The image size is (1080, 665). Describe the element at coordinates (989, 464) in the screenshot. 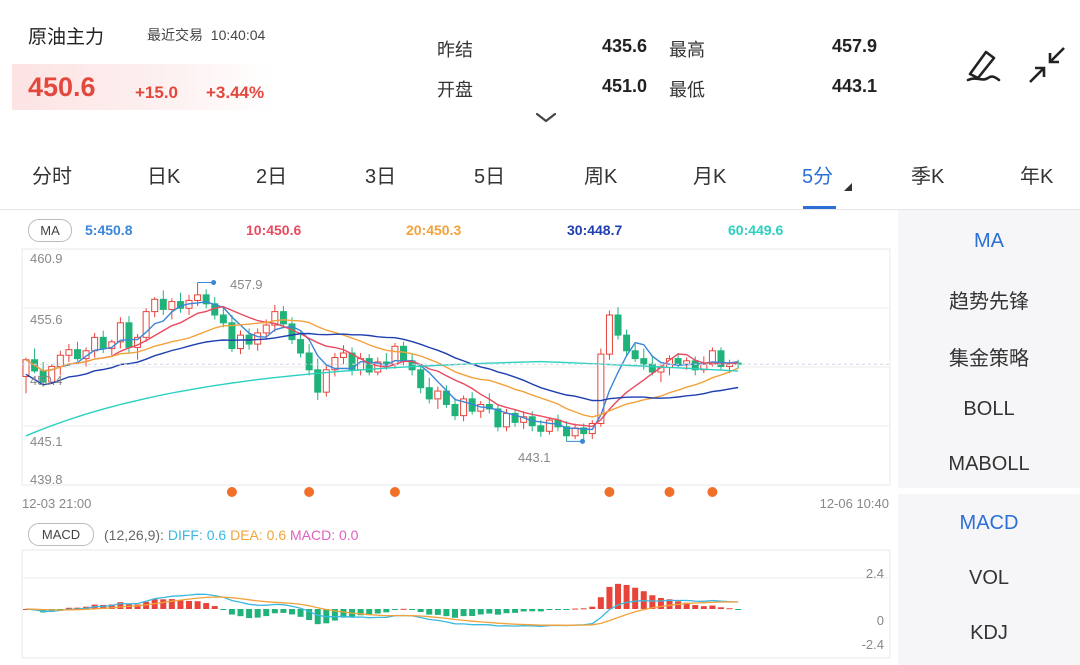

I see `indicator-maboll: MABOLL` at that location.